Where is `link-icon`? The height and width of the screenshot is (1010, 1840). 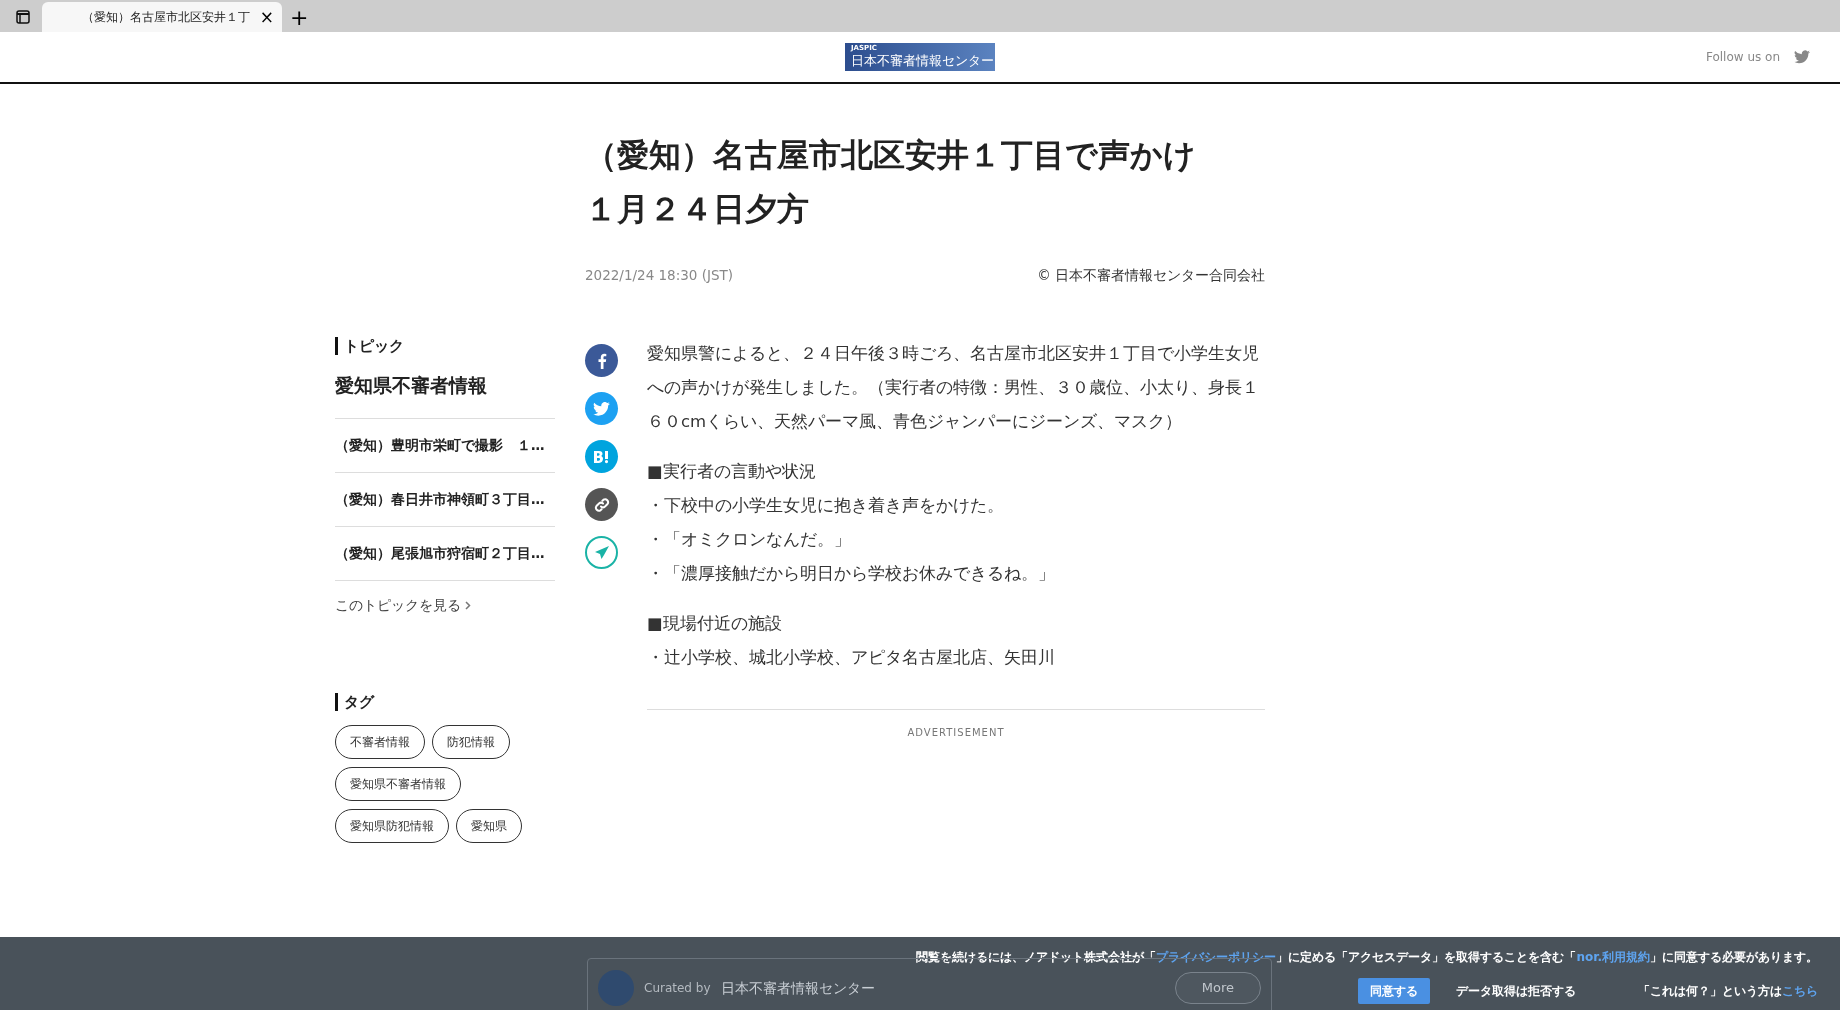
link-icon is located at coordinates (601, 504).